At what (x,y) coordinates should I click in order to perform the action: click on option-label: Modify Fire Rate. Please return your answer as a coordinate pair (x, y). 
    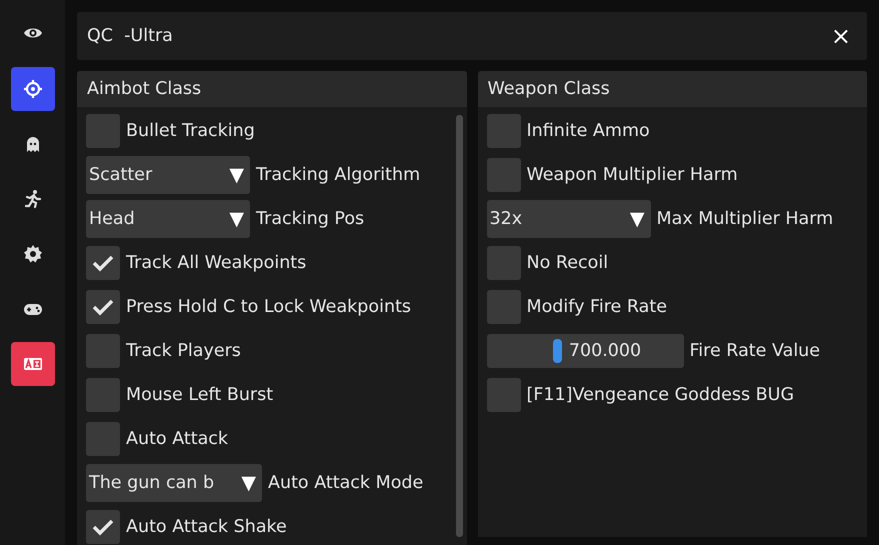
    Looking at the image, I should click on (596, 307).